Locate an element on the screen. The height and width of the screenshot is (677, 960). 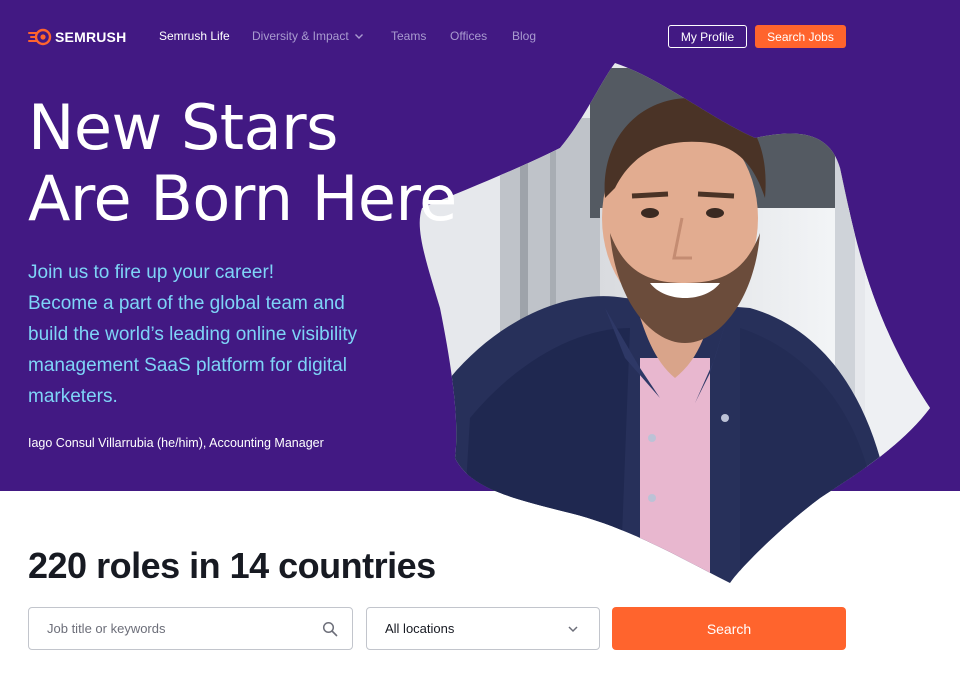
subtext-line: marketers. is located at coordinates (73, 396).